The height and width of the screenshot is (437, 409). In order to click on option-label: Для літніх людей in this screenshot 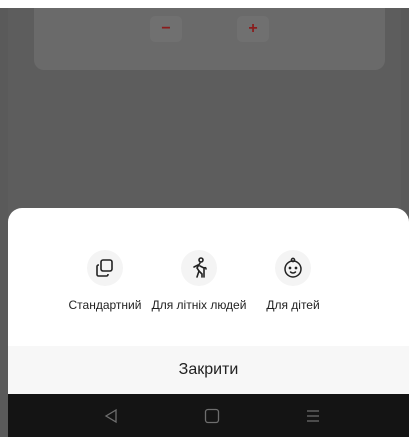, I will do `click(199, 305)`.